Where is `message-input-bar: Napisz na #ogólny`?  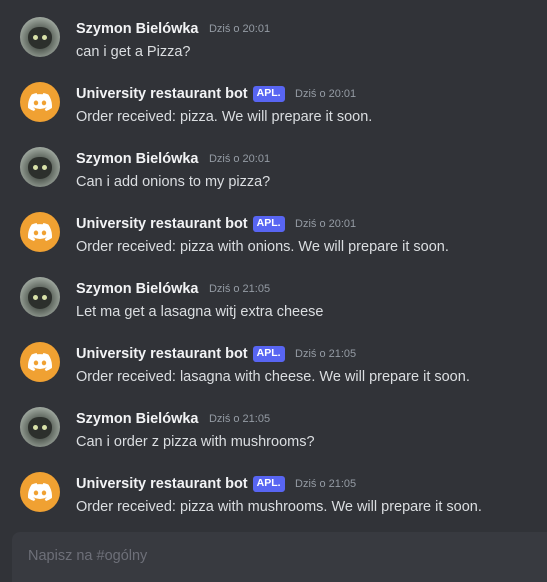
message-input-bar: Napisz na #ogólny is located at coordinates (279, 557).